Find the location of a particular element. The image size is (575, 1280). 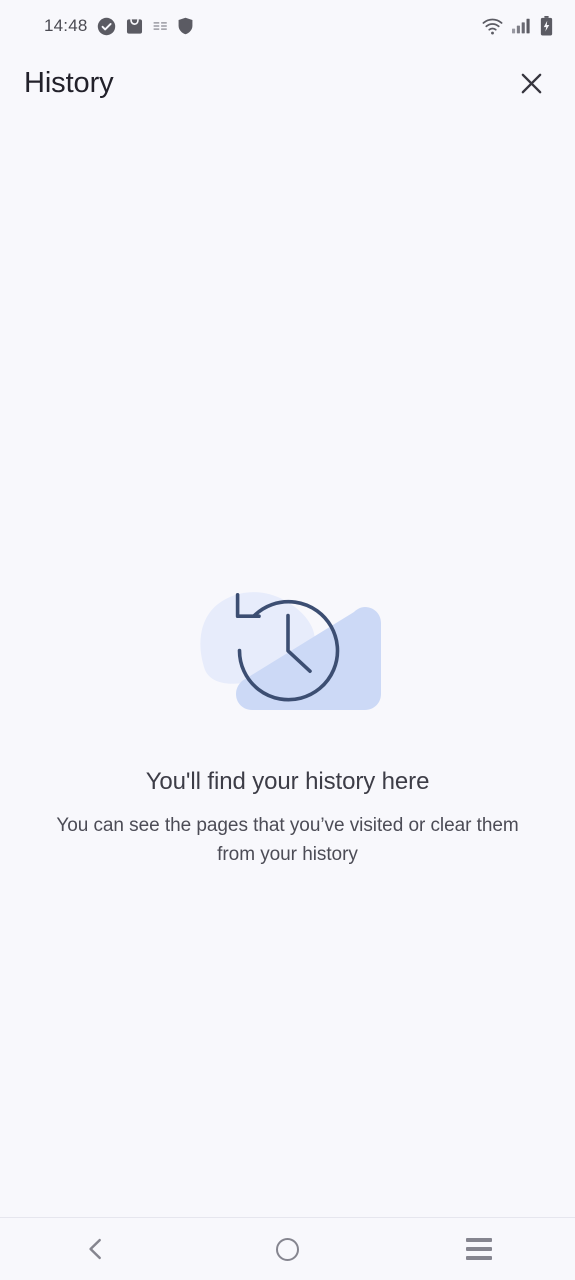

status-bar: 14:48 is located at coordinates (287, 26).